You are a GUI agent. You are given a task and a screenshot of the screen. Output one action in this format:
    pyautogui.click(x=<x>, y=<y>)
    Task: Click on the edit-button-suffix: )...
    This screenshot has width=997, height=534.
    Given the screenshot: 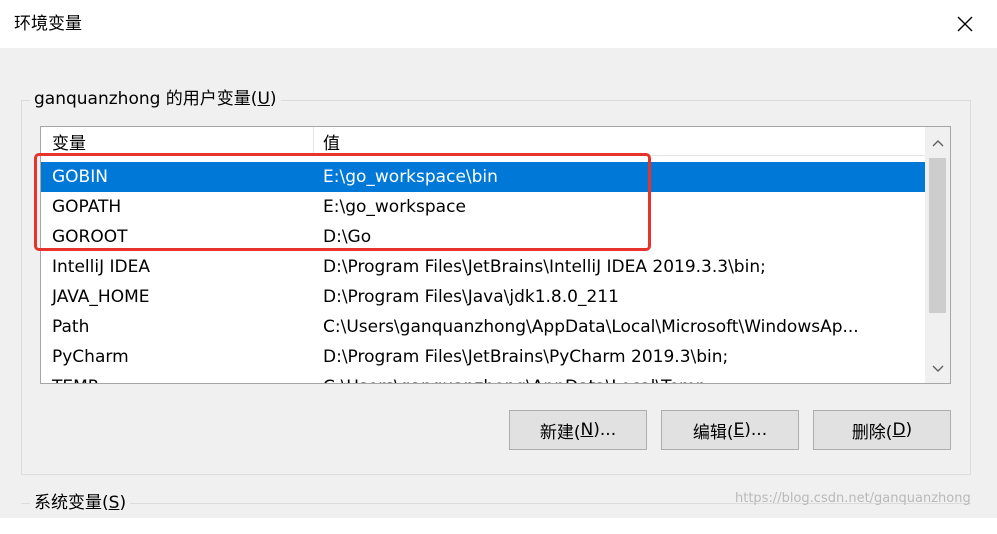 What is the action you would take?
    pyautogui.click(x=756, y=430)
    